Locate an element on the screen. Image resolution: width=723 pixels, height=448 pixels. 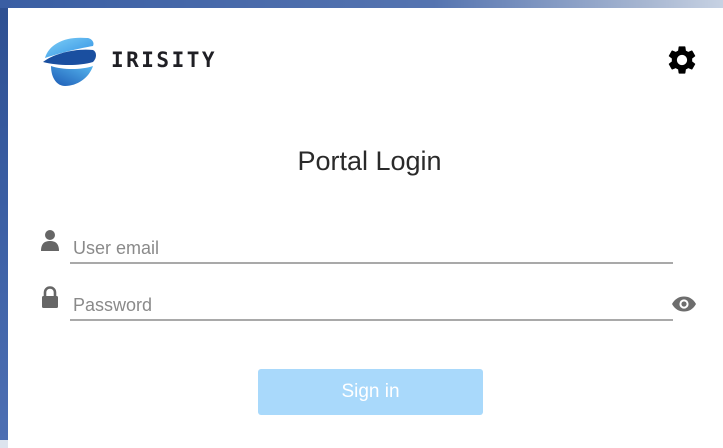
eye-icon is located at coordinates (684, 304).